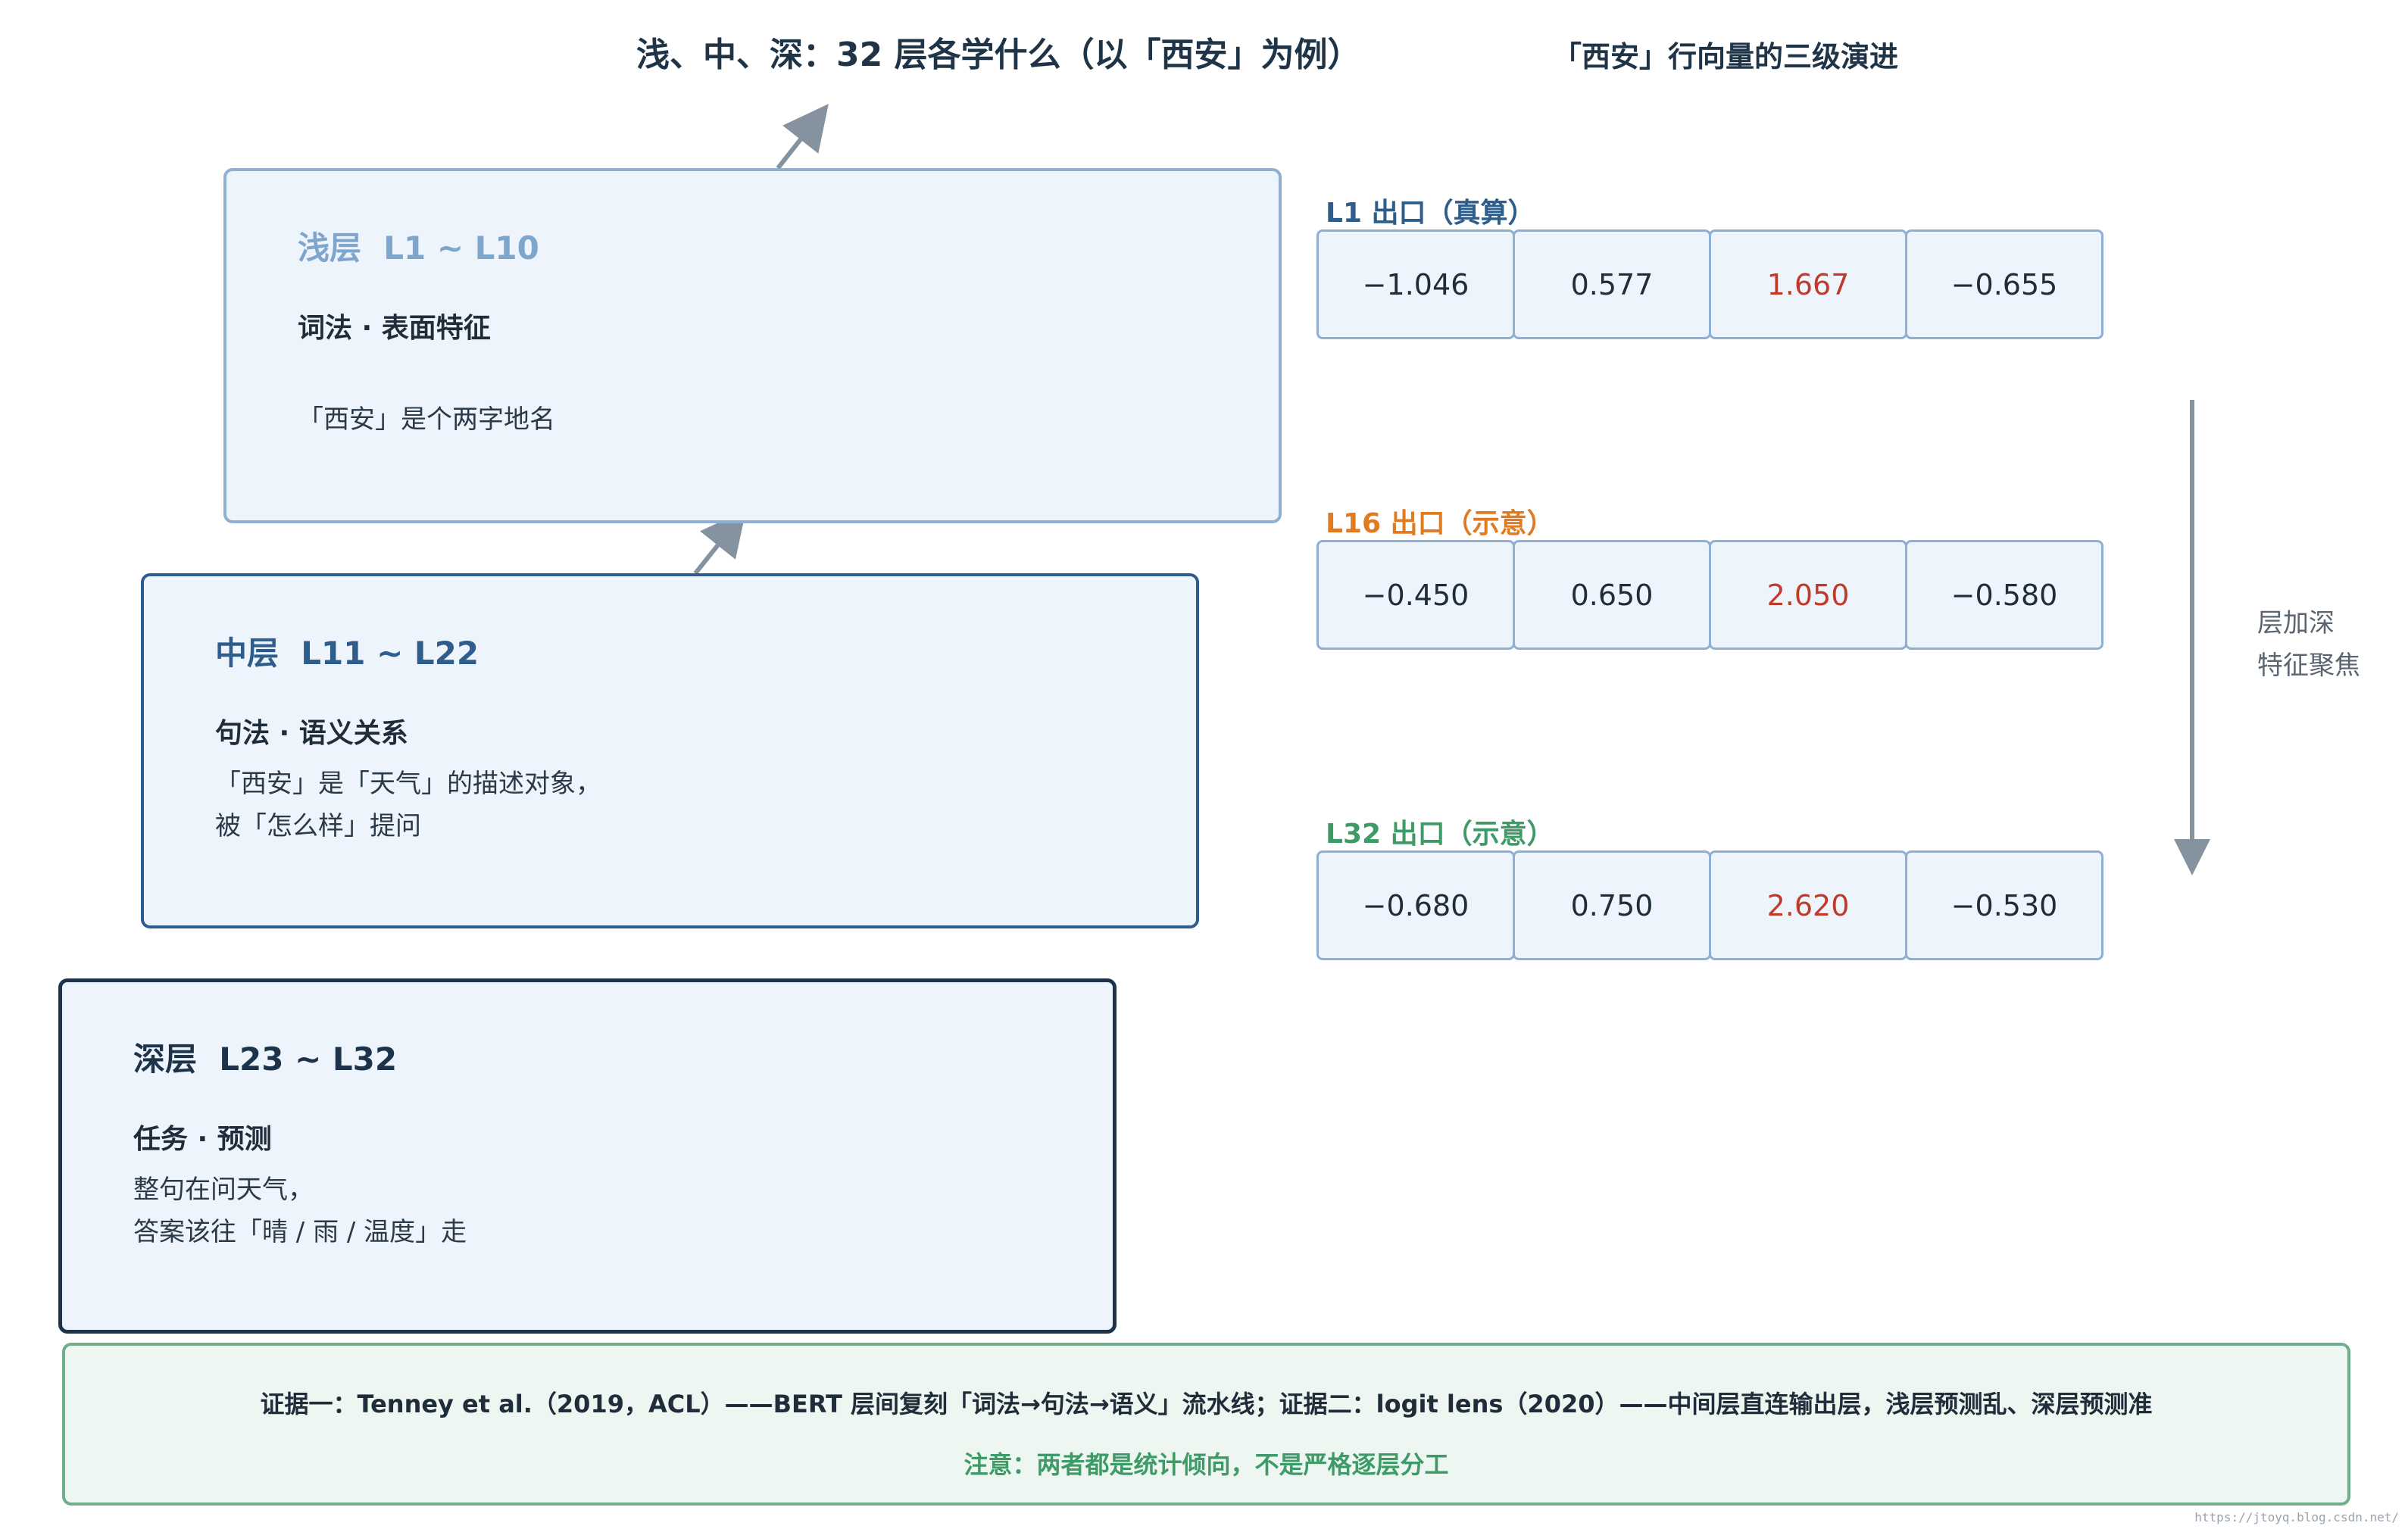  I want to click on layer-subtitle: 词法 · 表面特征, so click(394, 328).